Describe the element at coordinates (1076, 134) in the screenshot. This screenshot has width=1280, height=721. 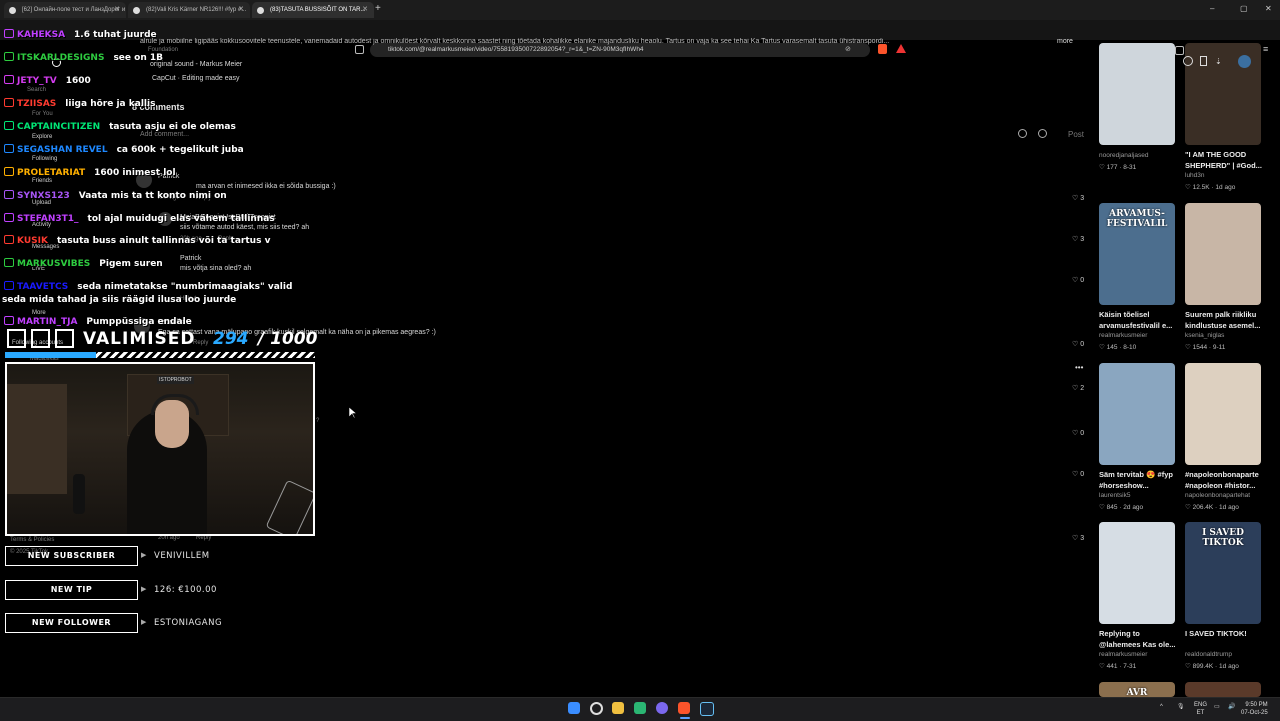
I see `post-button: Post` at that location.